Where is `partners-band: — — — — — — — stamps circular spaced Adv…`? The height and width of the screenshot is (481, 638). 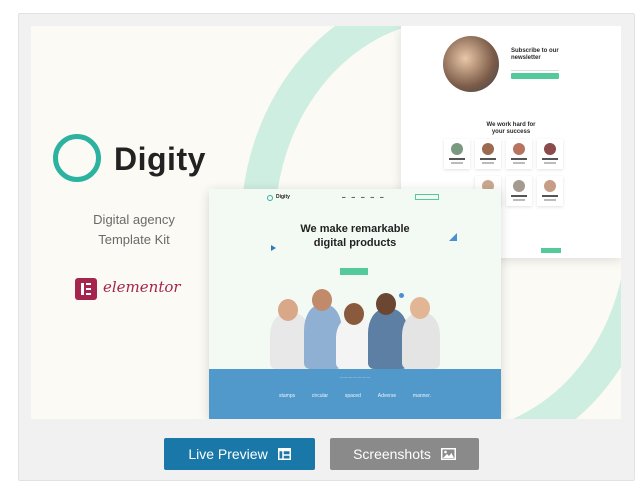
partners-band: — — — — — — — stamps circular spaced Adv… is located at coordinates (355, 394).